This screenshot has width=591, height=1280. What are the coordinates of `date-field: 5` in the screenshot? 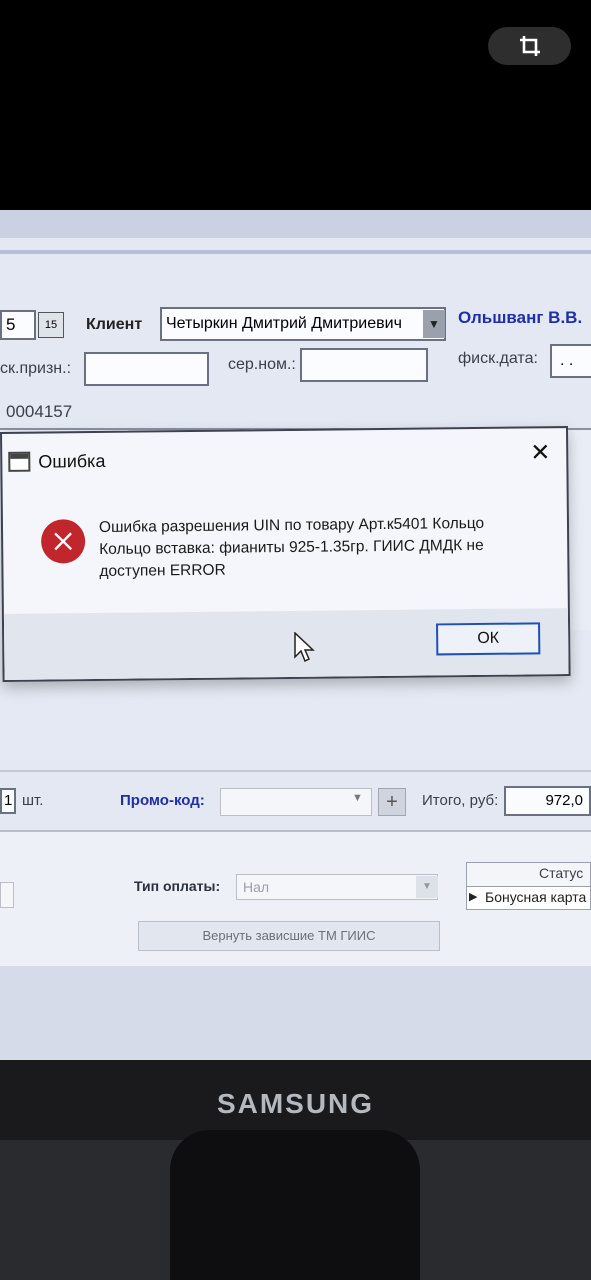 It's located at (18, 325).